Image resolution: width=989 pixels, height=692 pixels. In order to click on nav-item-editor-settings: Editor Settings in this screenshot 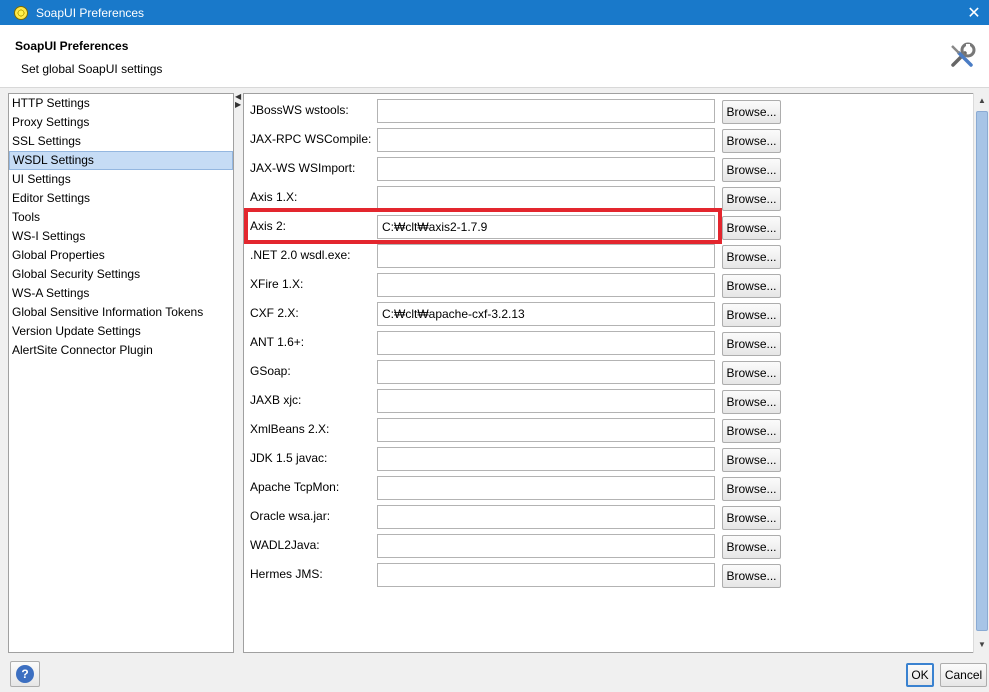, I will do `click(121, 198)`.